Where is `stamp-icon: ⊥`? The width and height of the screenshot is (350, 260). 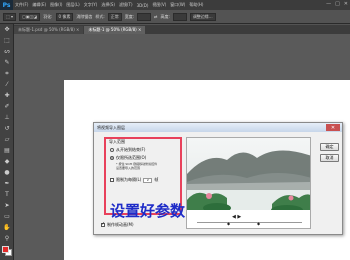
stamp-icon: ⊥ is located at coordinates (7, 117).